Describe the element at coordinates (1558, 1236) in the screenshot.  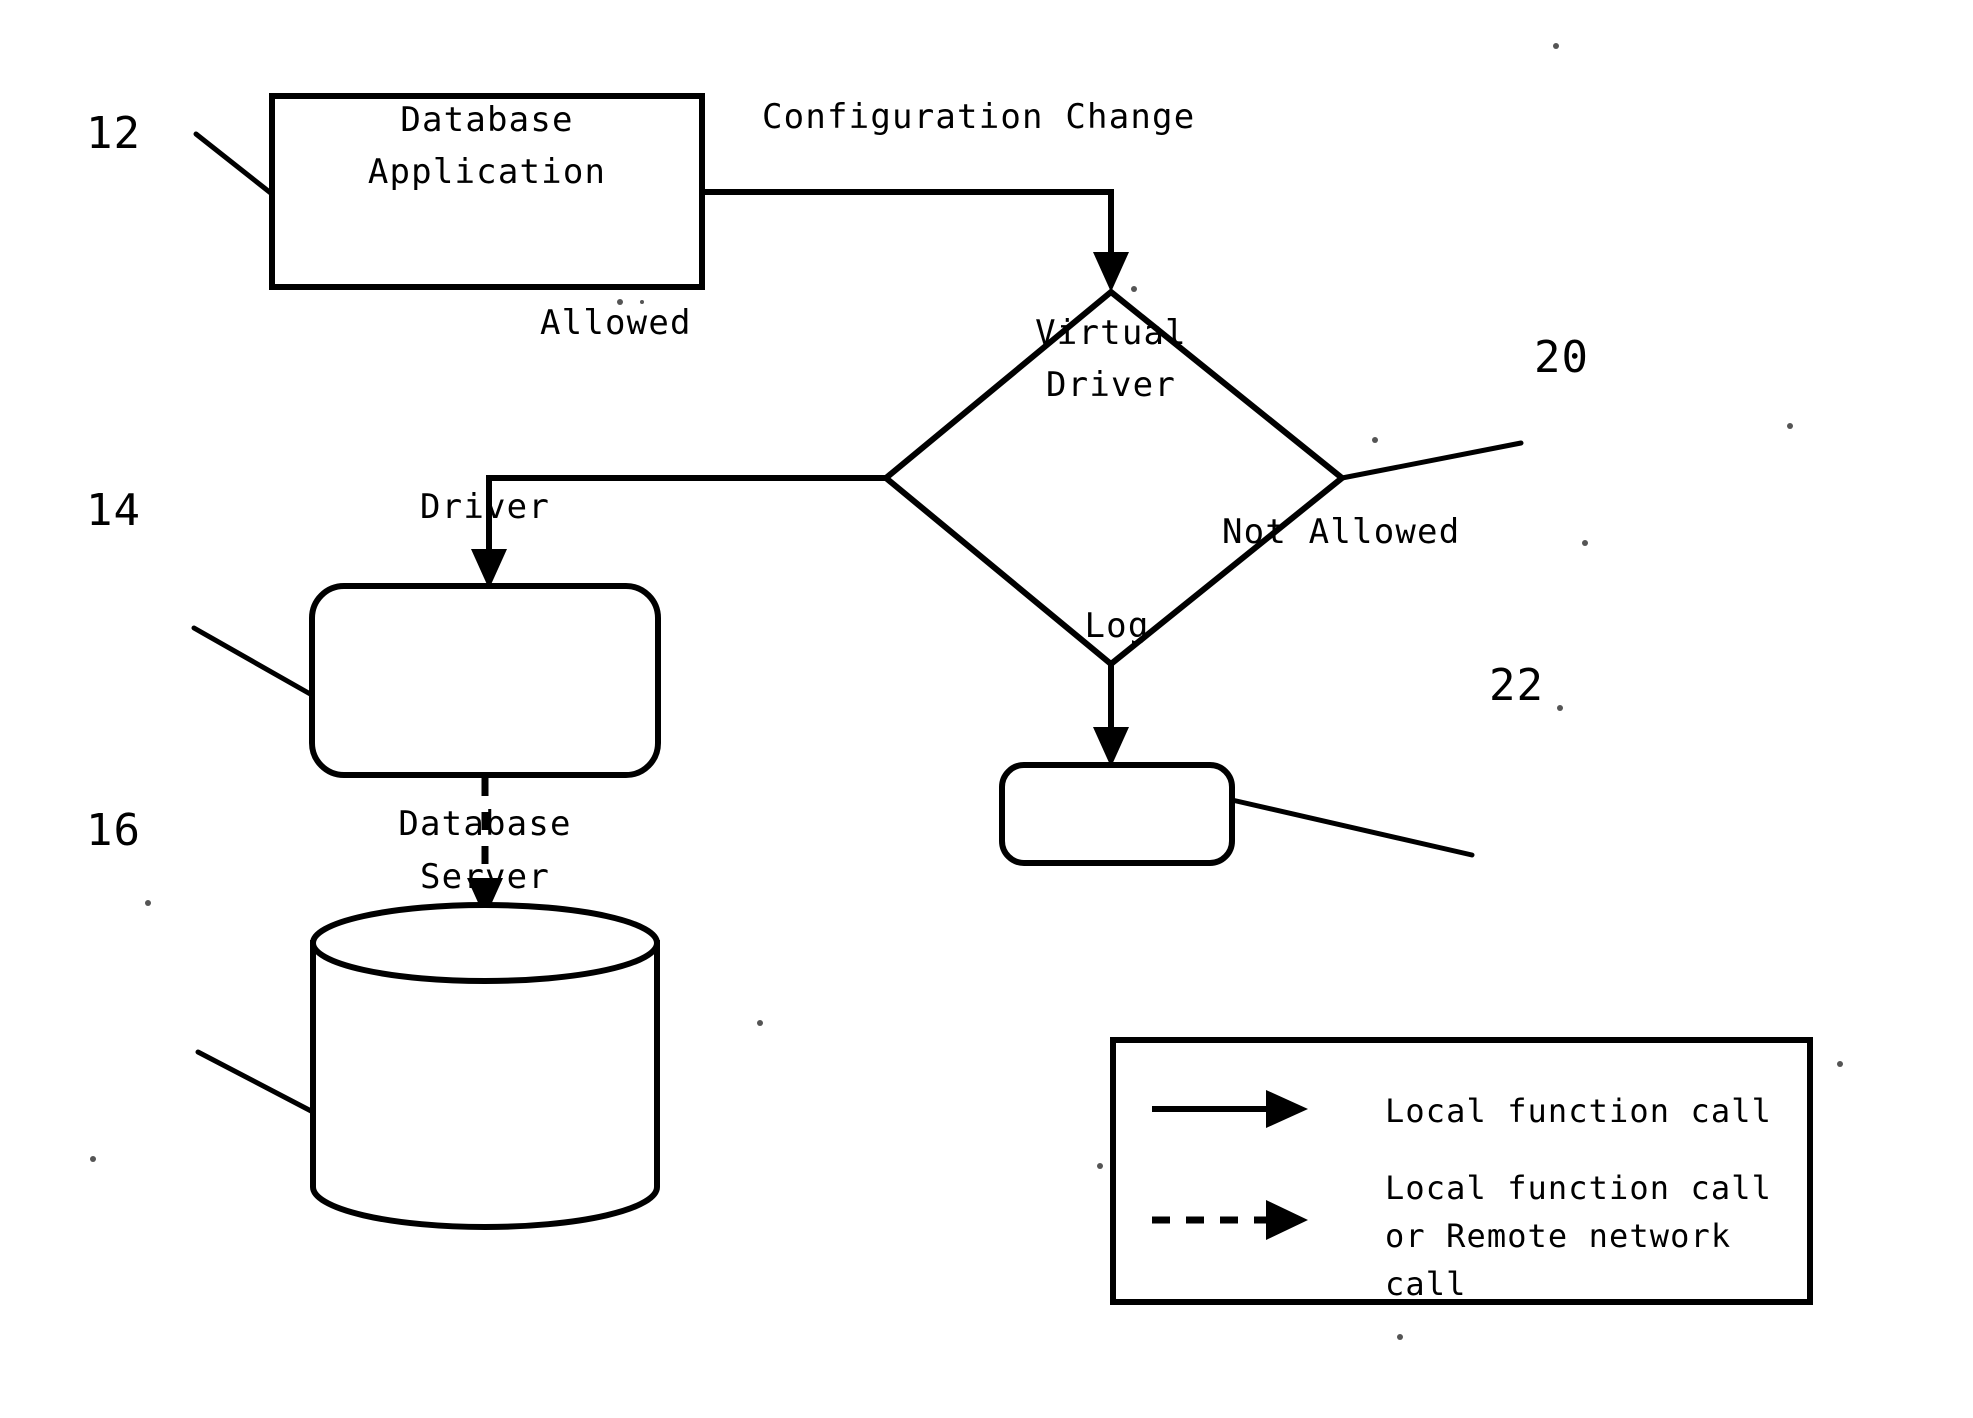
I see `legend-item-2-label-line2: or Remote network` at that location.